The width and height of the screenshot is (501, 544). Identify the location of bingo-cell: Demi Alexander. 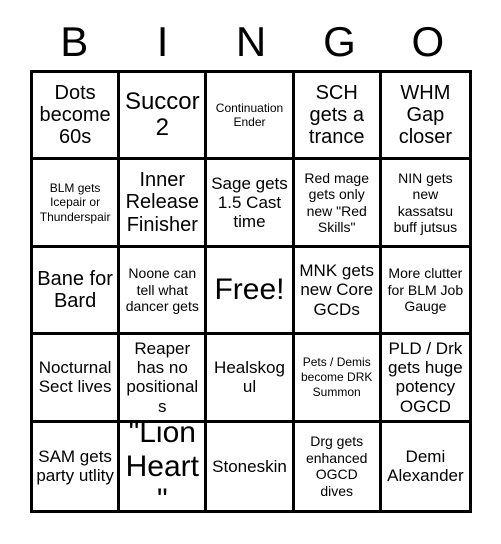
(425, 466).